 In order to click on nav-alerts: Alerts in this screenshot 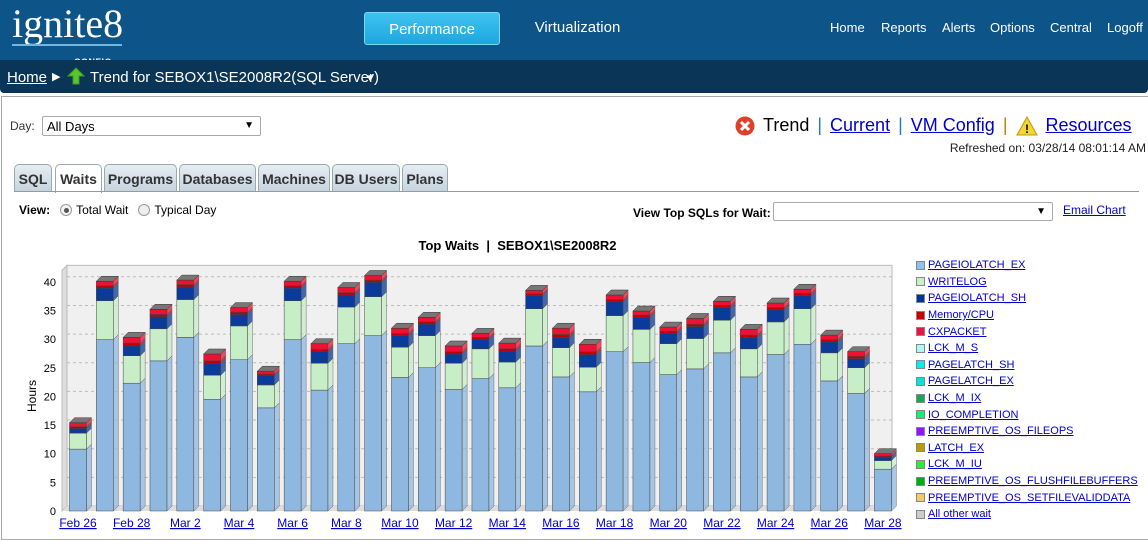, I will do `click(958, 27)`.